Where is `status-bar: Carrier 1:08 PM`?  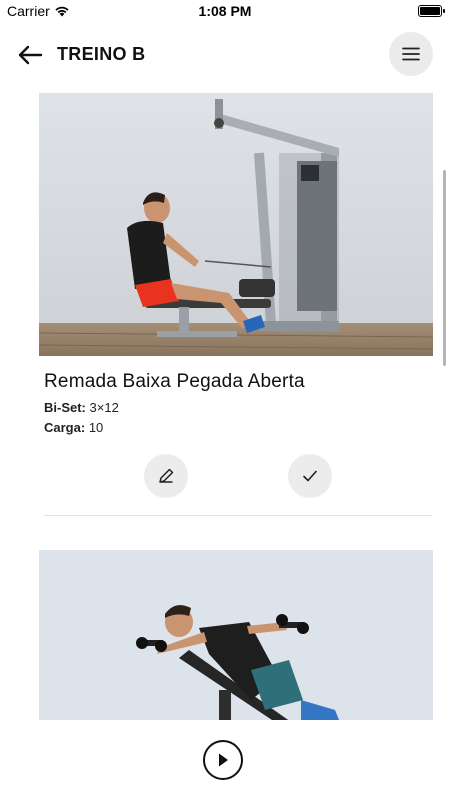
status-bar: Carrier 1:08 PM is located at coordinates (225, 11).